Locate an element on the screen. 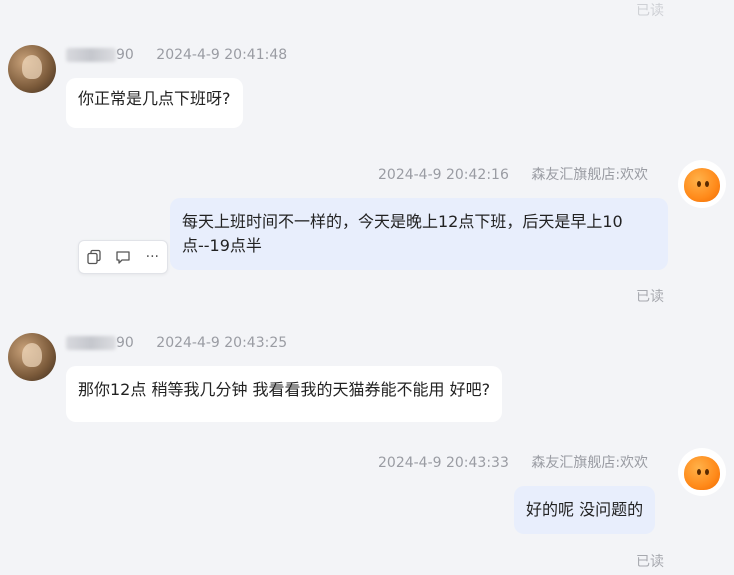 The height and width of the screenshot is (575, 734). message-meta: 2024-4-9 20:42:16 森友汇旗舰店:欢欢 is located at coordinates (513, 174).